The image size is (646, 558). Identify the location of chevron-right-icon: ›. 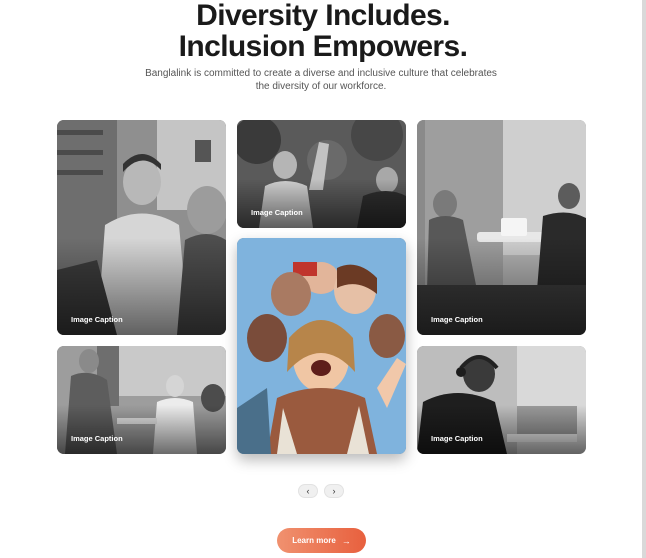
(334, 491).